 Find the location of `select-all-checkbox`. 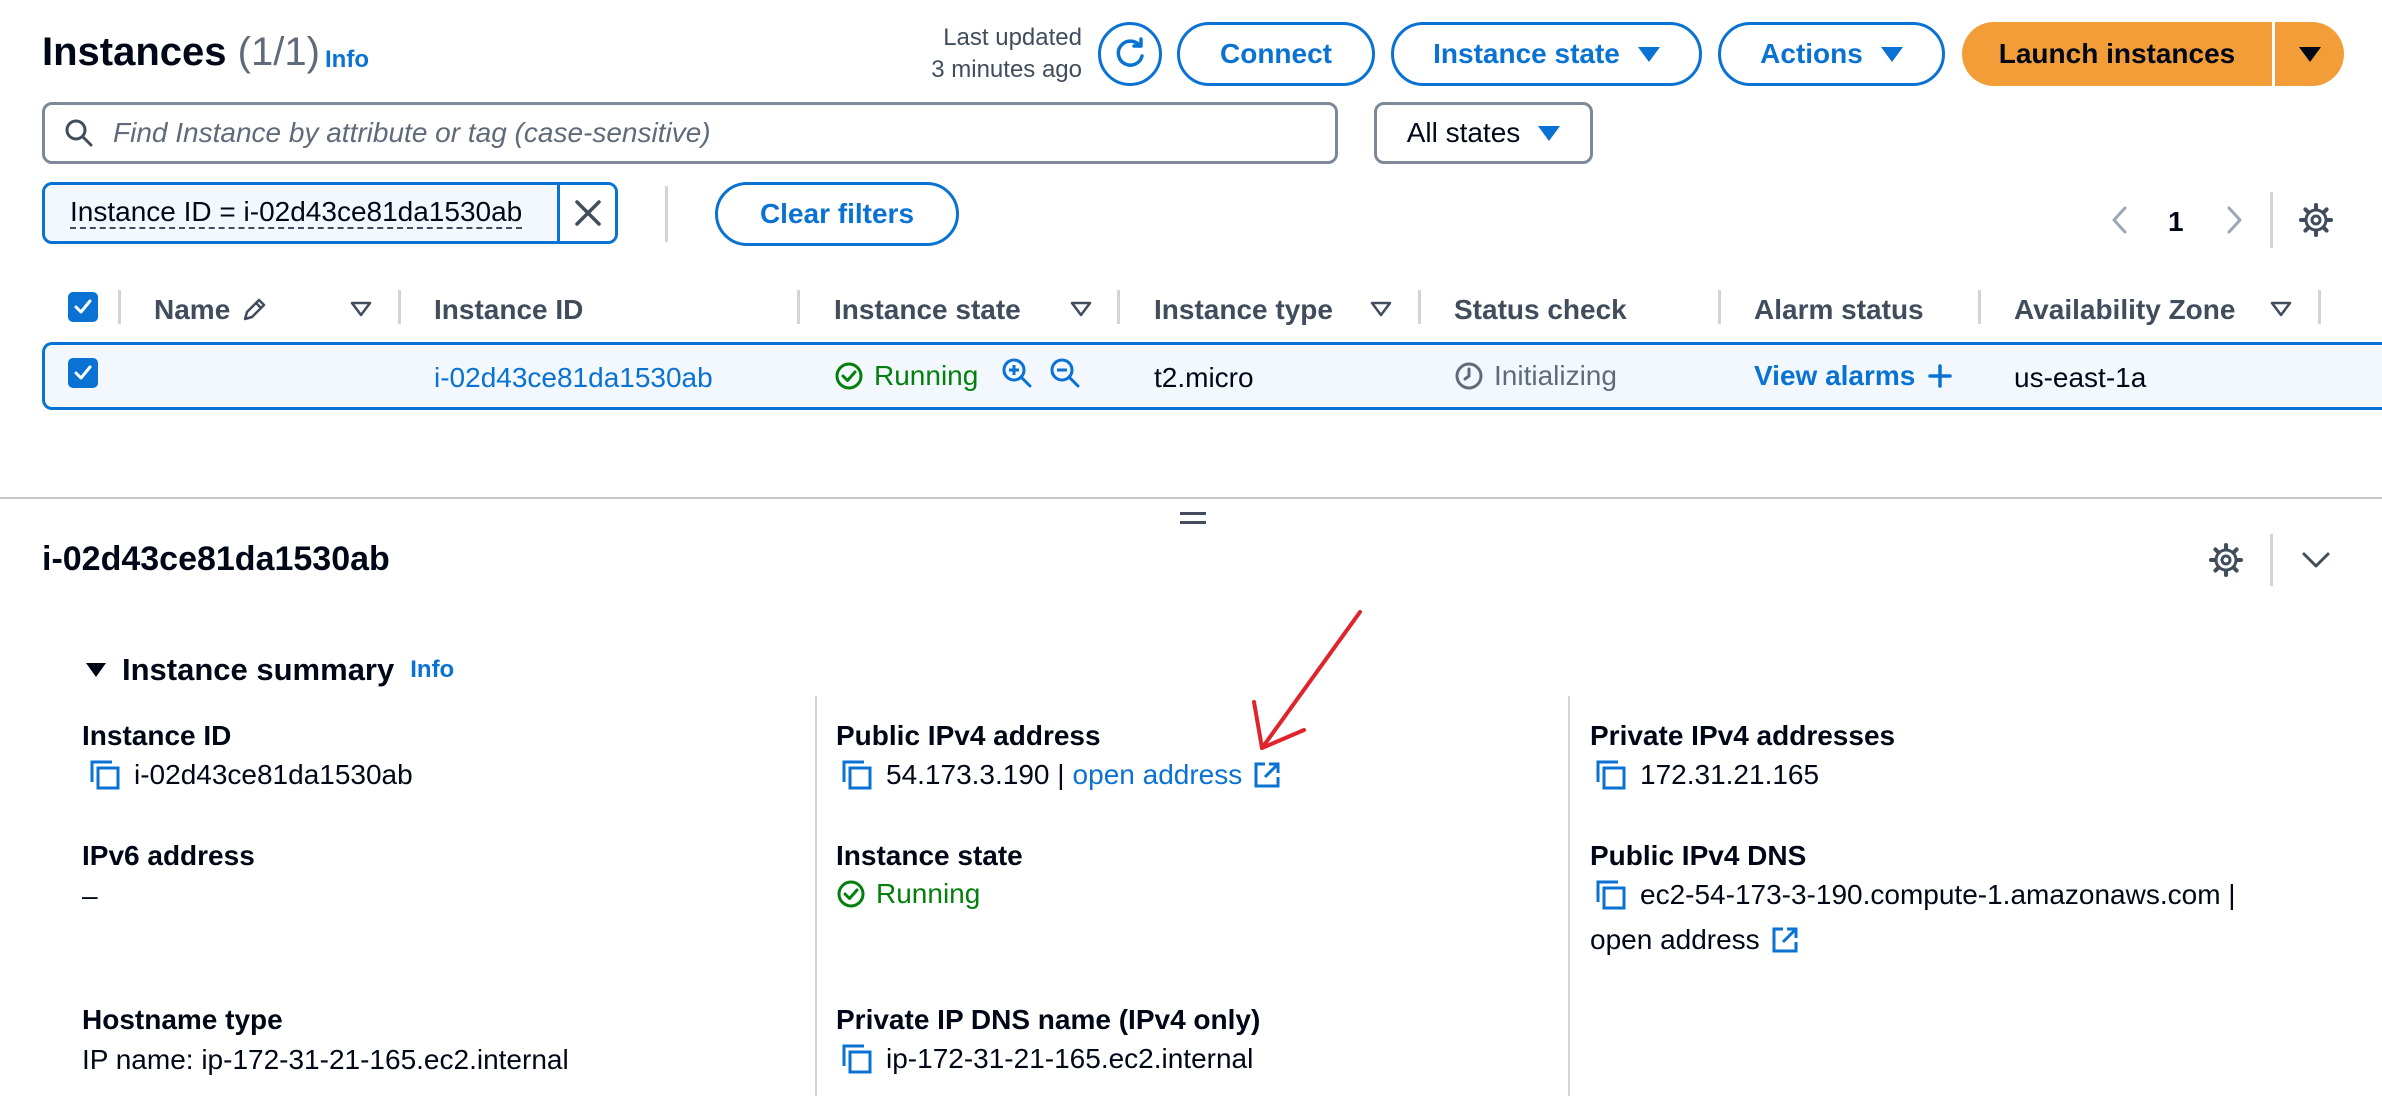

select-all-checkbox is located at coordinates (83, 307).